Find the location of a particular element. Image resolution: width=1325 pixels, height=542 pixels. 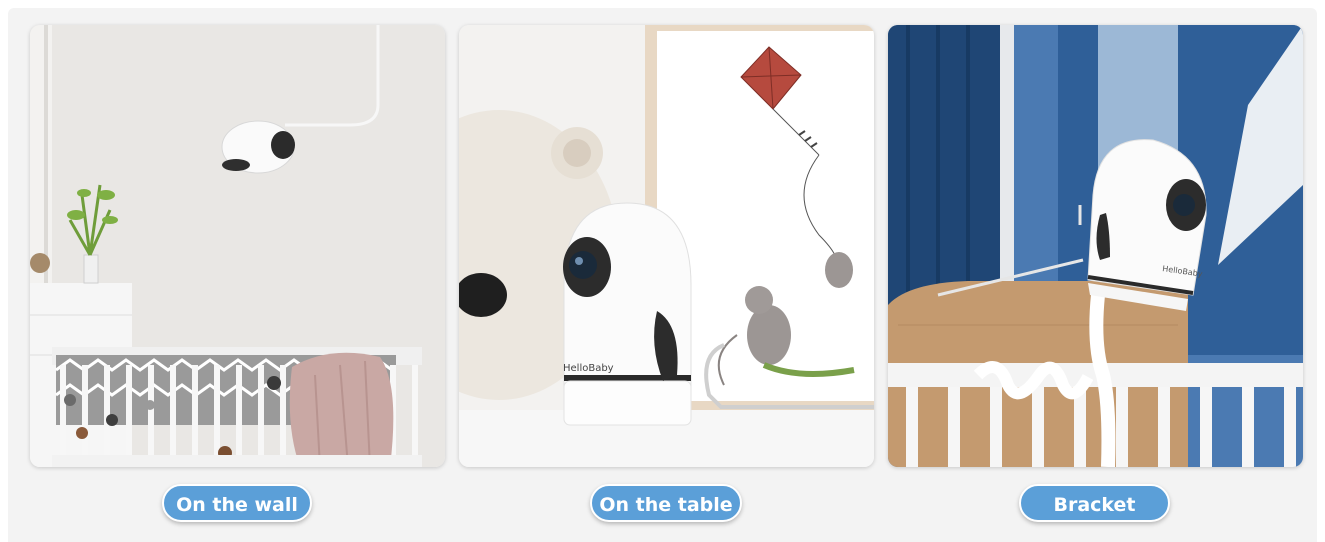

brand-text: HelloBaby is located at coordinates (588, 368).